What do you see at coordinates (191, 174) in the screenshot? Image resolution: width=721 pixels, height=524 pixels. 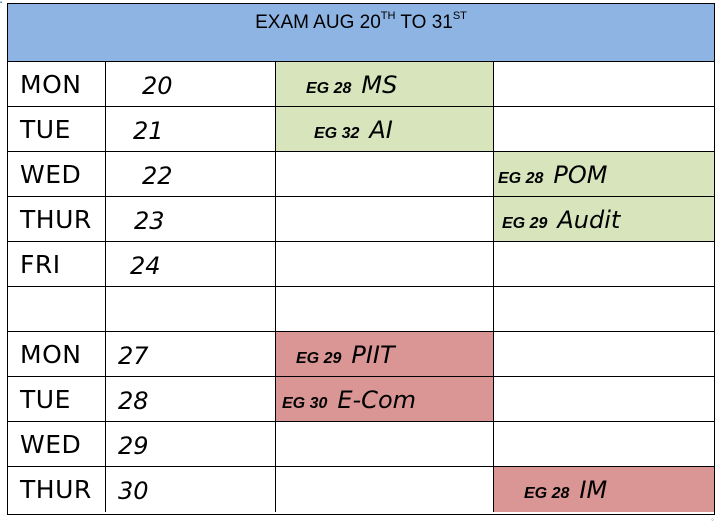 I see `date-cell: 22` at bounding box center [191, 174].